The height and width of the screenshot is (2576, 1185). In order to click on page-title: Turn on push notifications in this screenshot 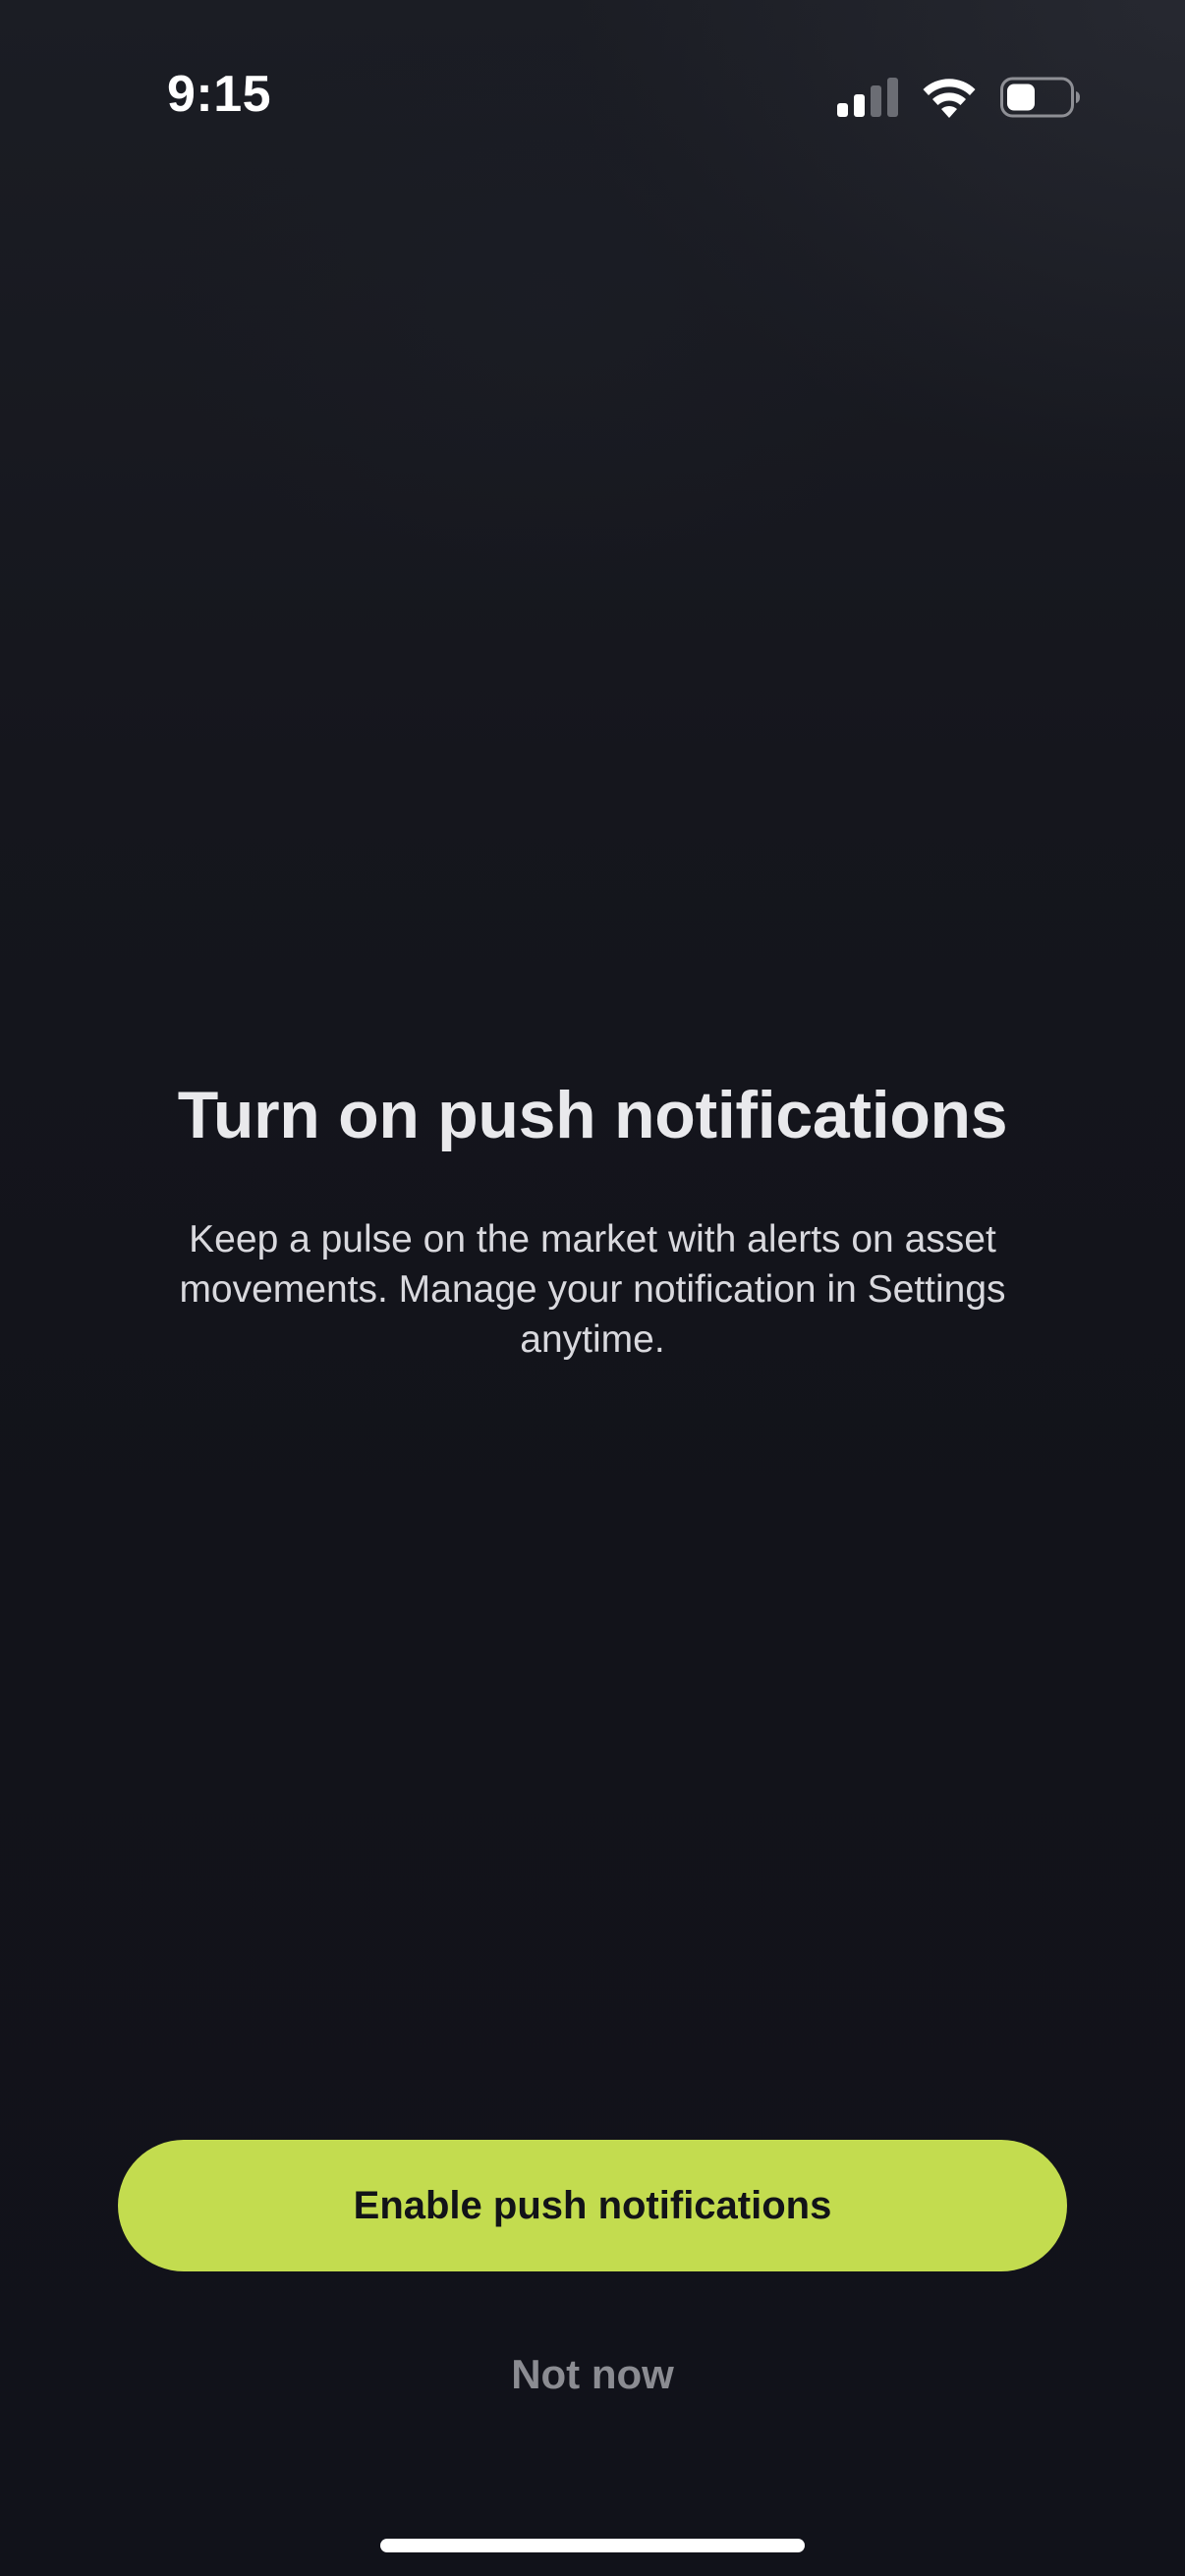, I will do `click(592, 1115)`.